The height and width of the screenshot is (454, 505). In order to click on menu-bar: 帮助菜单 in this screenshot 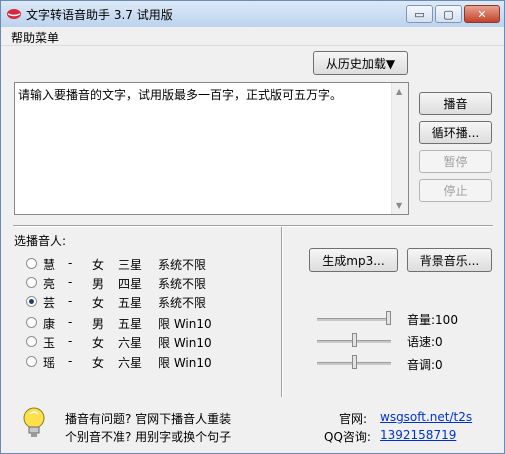, I will do `click(252, 36)`.